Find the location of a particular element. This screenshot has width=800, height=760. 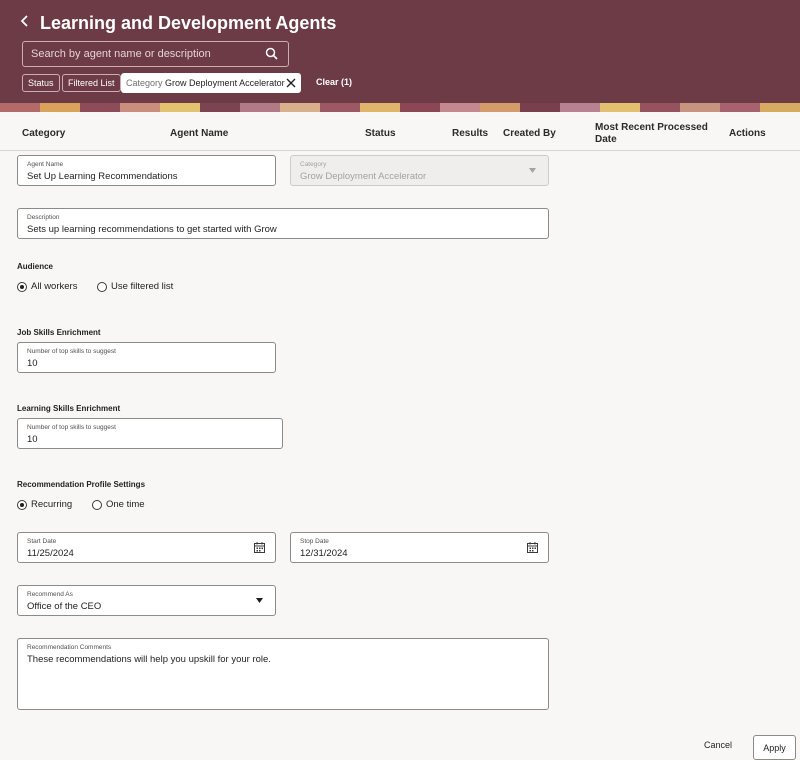

job-skills-field-label: Number of top skills to suggest is located at coordinates (71, 351).